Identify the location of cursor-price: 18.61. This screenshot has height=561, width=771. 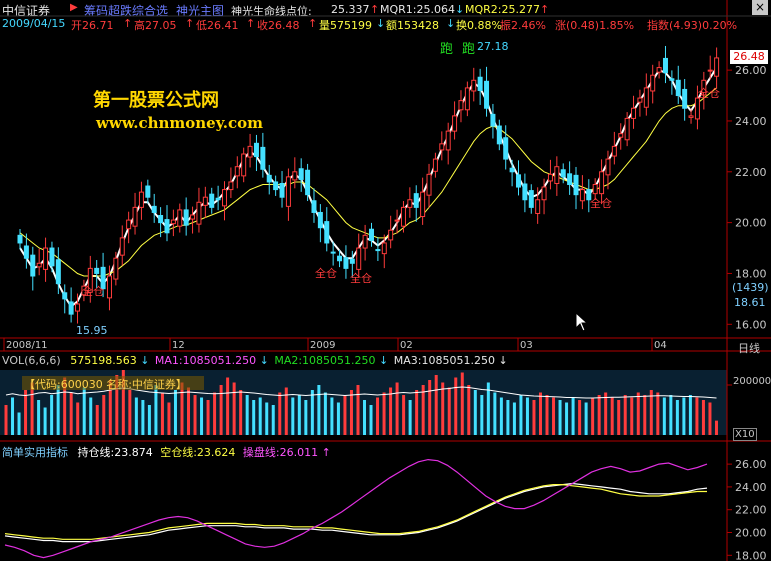
(750, 302).